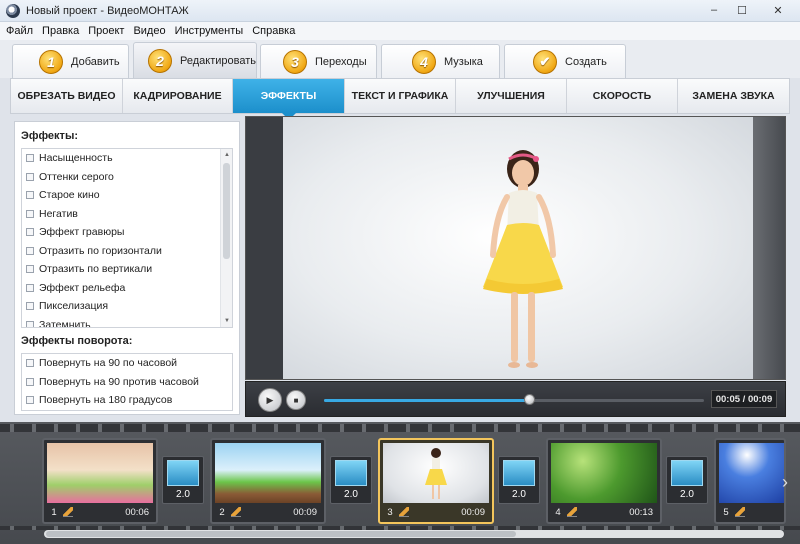 The width and height of the screenshot is (800, 544). What do you see at coordinates (440, 61) in the screenshot?
I see `step-music: 4 Музыка` at bounding box center [440, 61].